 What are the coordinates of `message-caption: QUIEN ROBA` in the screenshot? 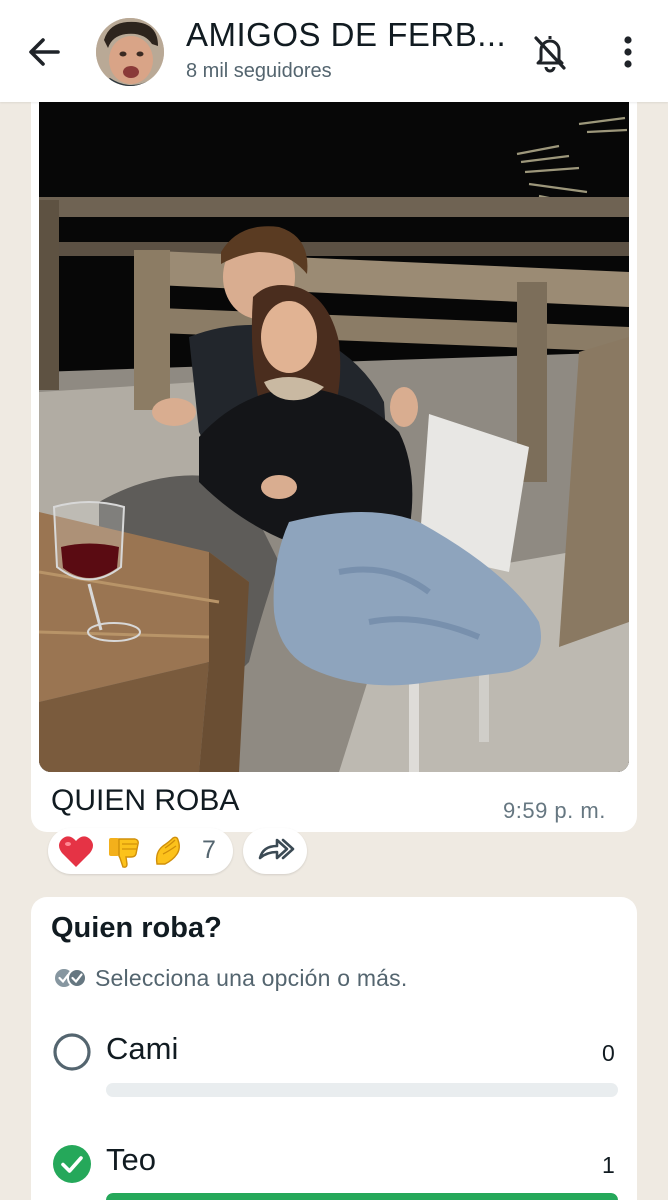 It's located at (145, 800).